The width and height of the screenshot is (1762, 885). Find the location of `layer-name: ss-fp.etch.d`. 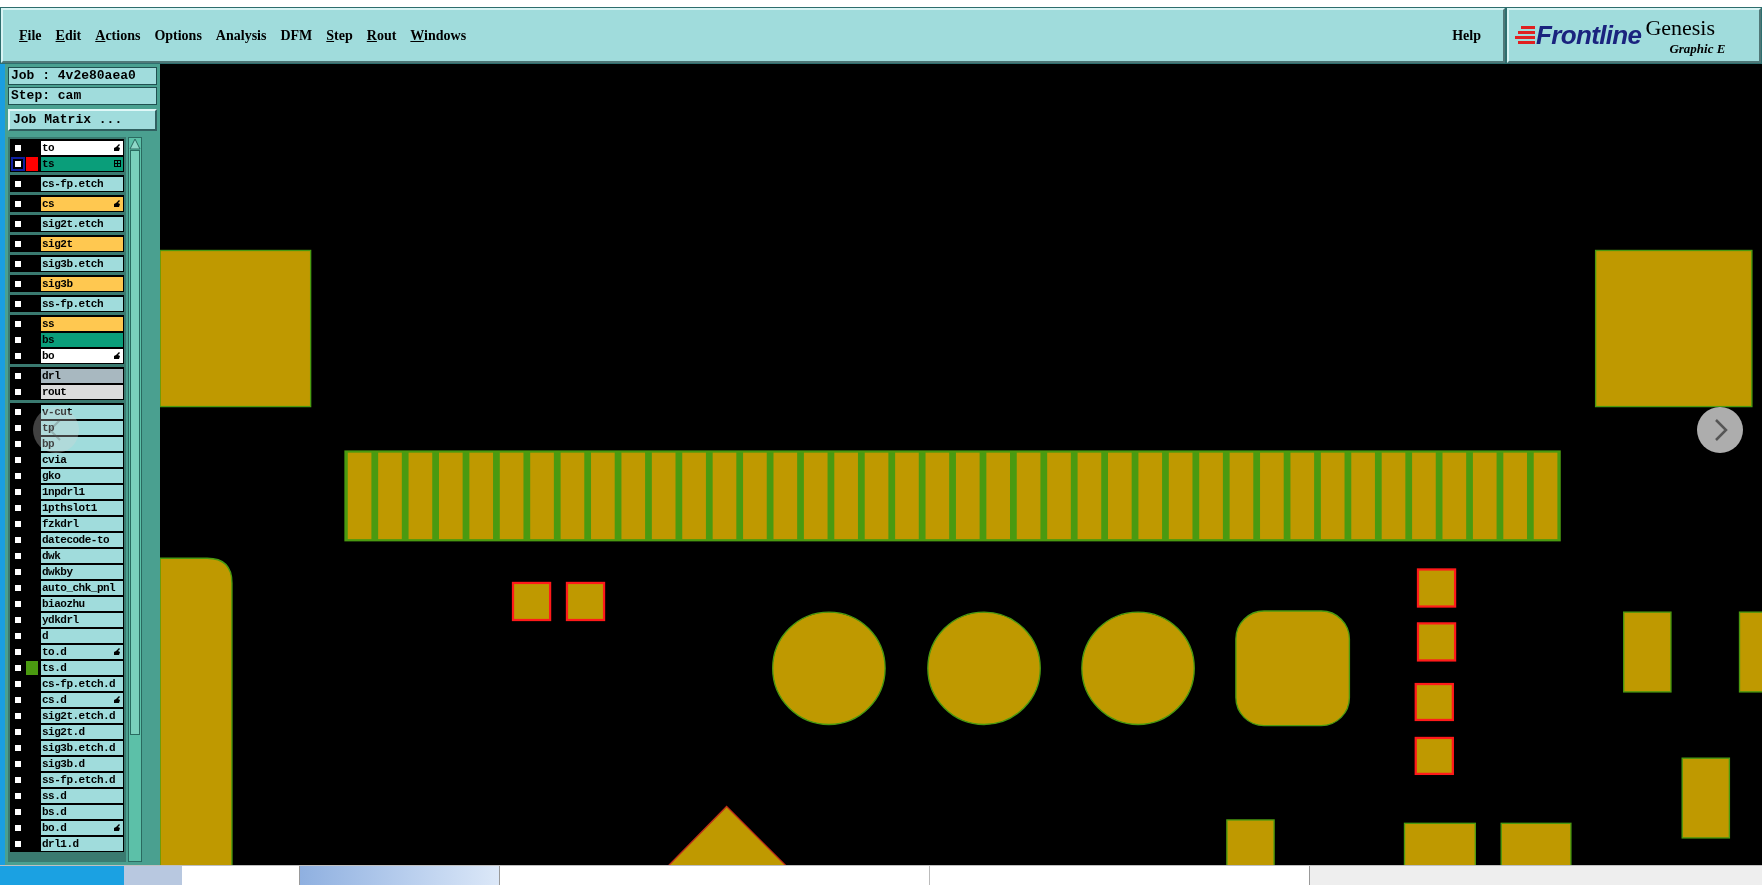

layer-name: ss-fp.etch.d is located at coordinates (82, 779).